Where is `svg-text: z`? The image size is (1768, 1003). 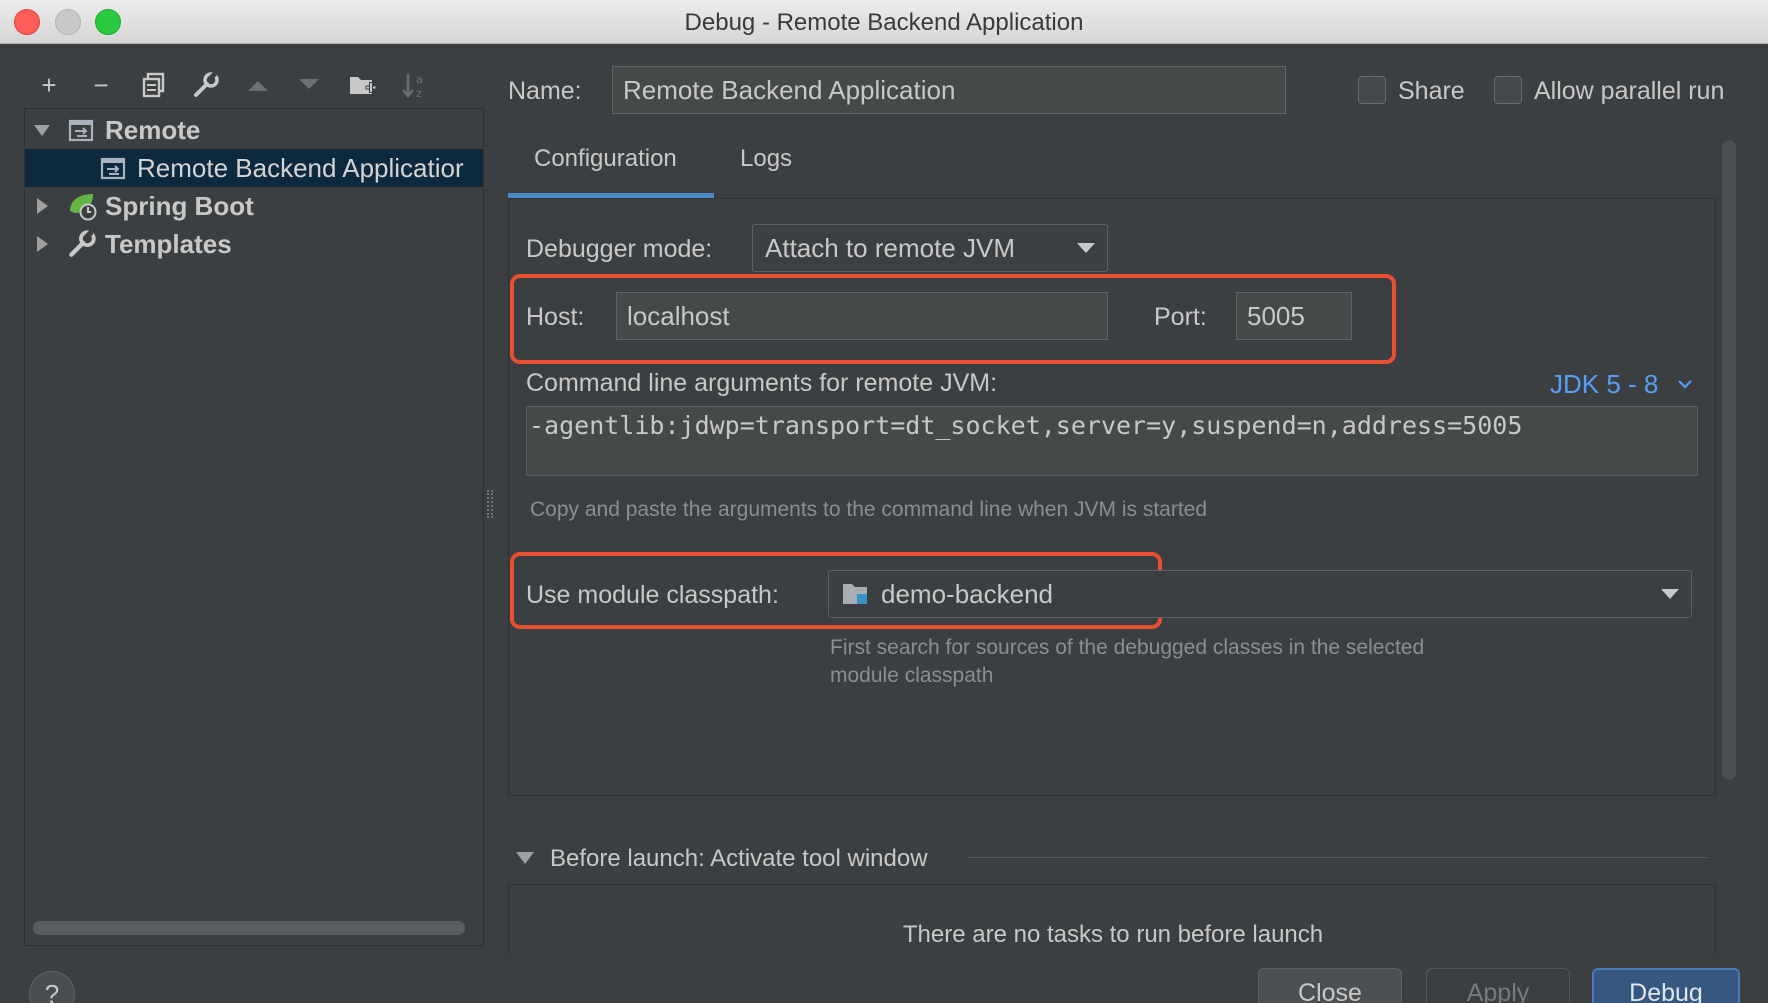 svg-text: z is located at coordinates (419, 93).